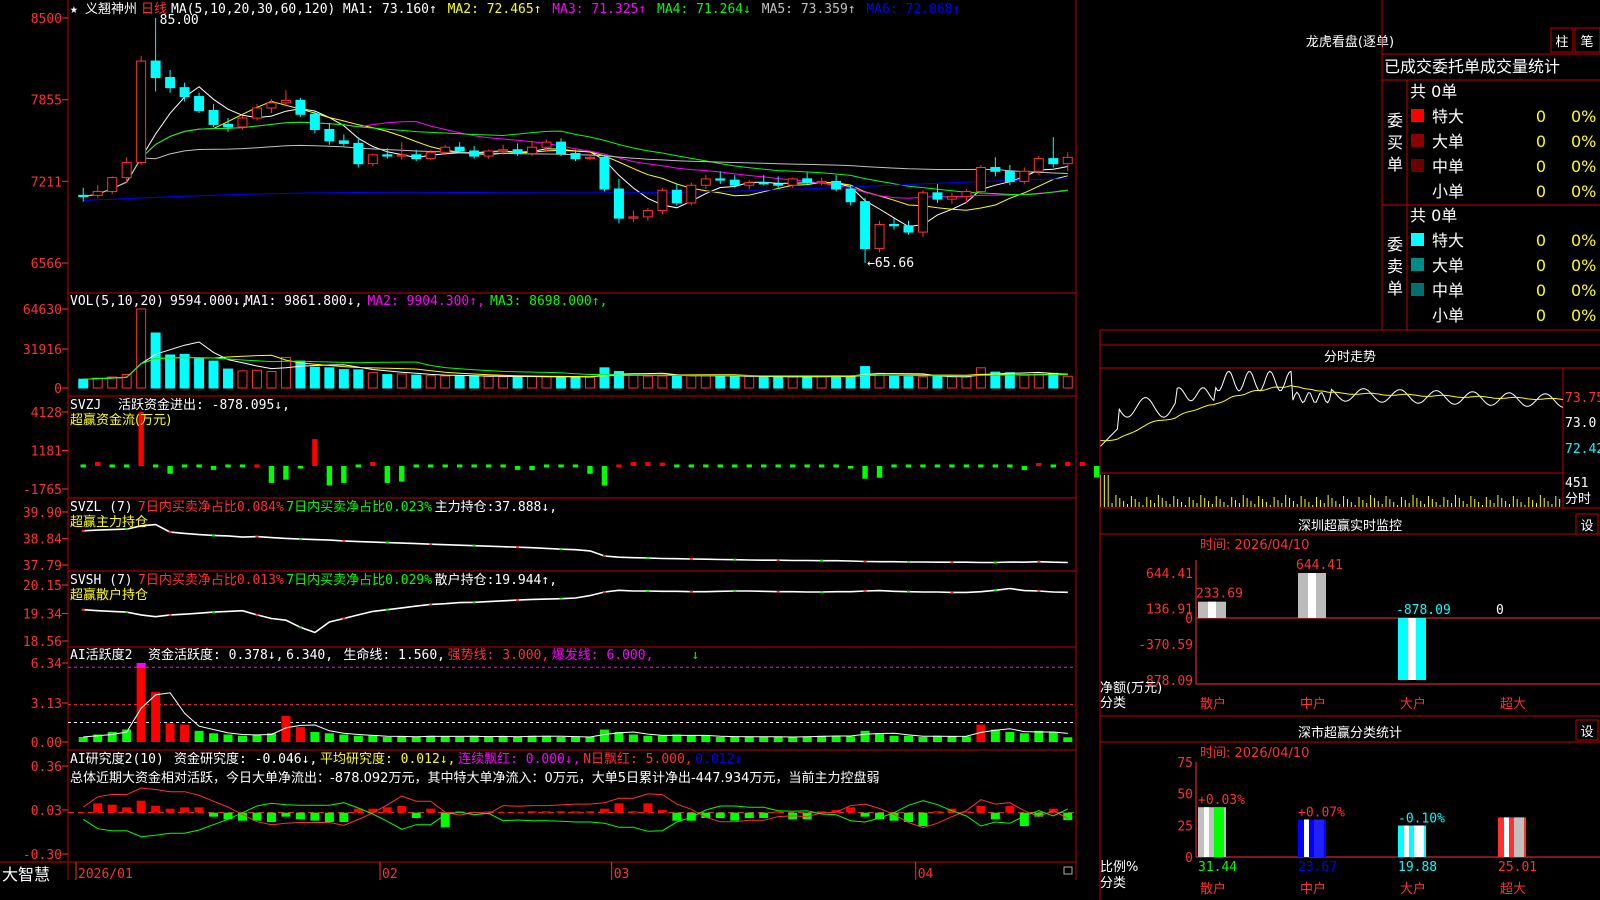 Image resolution: width=1600 pixels, height=900 pixels. I want to click on aihy-value: 爆发线: 6.000,, so click(603, 655).